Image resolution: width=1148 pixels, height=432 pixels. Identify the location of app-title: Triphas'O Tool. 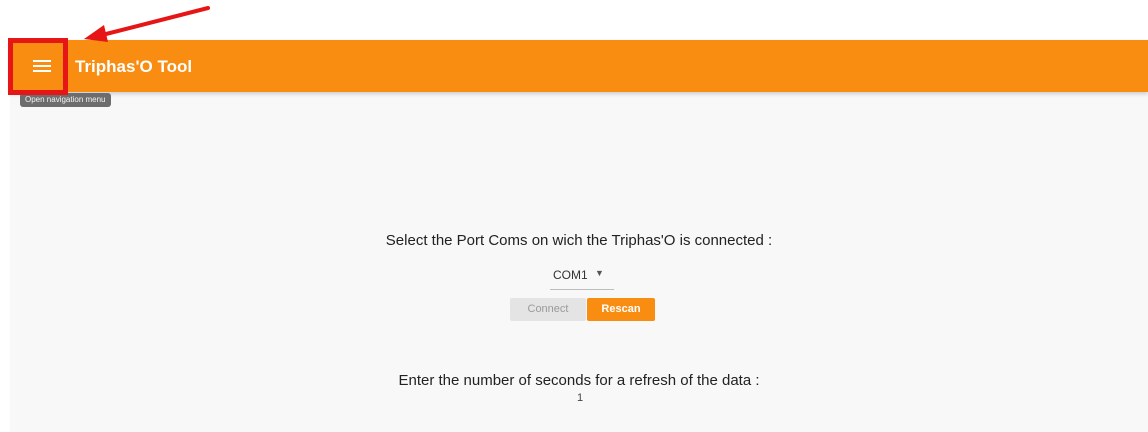
(134, 66).